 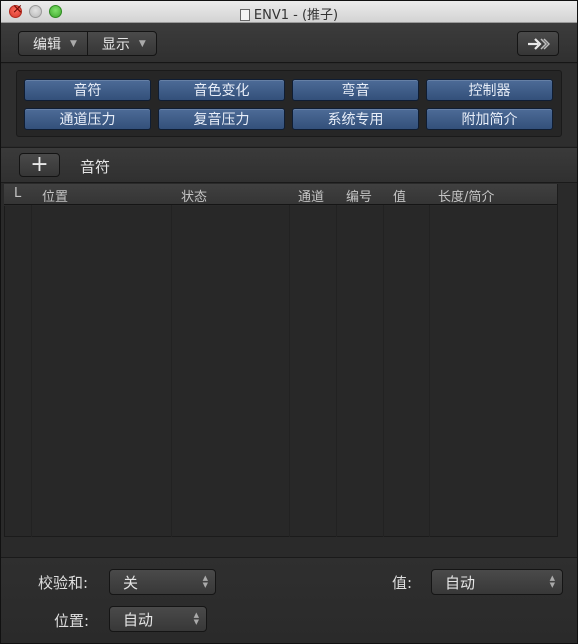 I want to click on column-header-status: 状态, so click(x=194, y=195).